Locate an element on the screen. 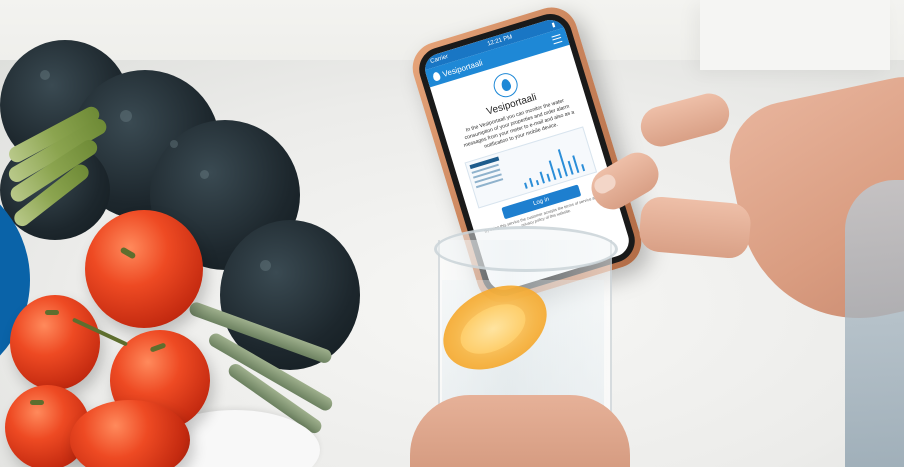 Image resolution: width=904 pixels, height=467 pixels. battery-icon: ▮ is located at coordinates (553, 25).